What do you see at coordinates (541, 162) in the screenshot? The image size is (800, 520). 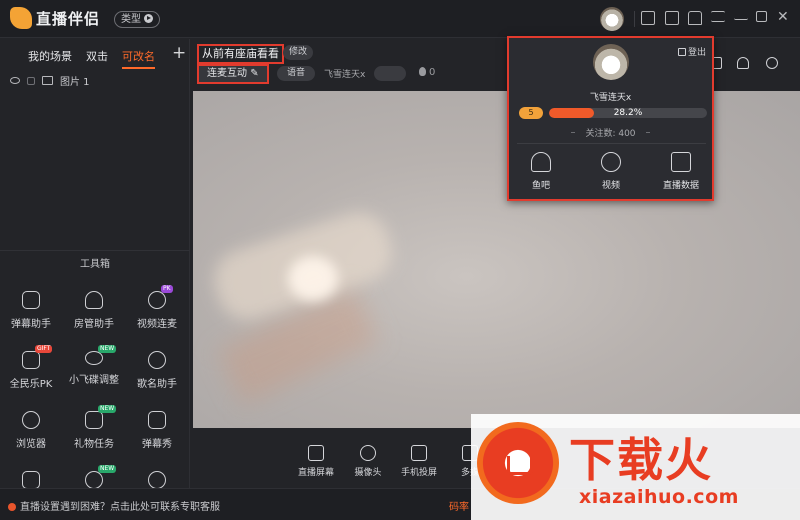 I see `fishbar-icon` at bounding box center [541, 162].